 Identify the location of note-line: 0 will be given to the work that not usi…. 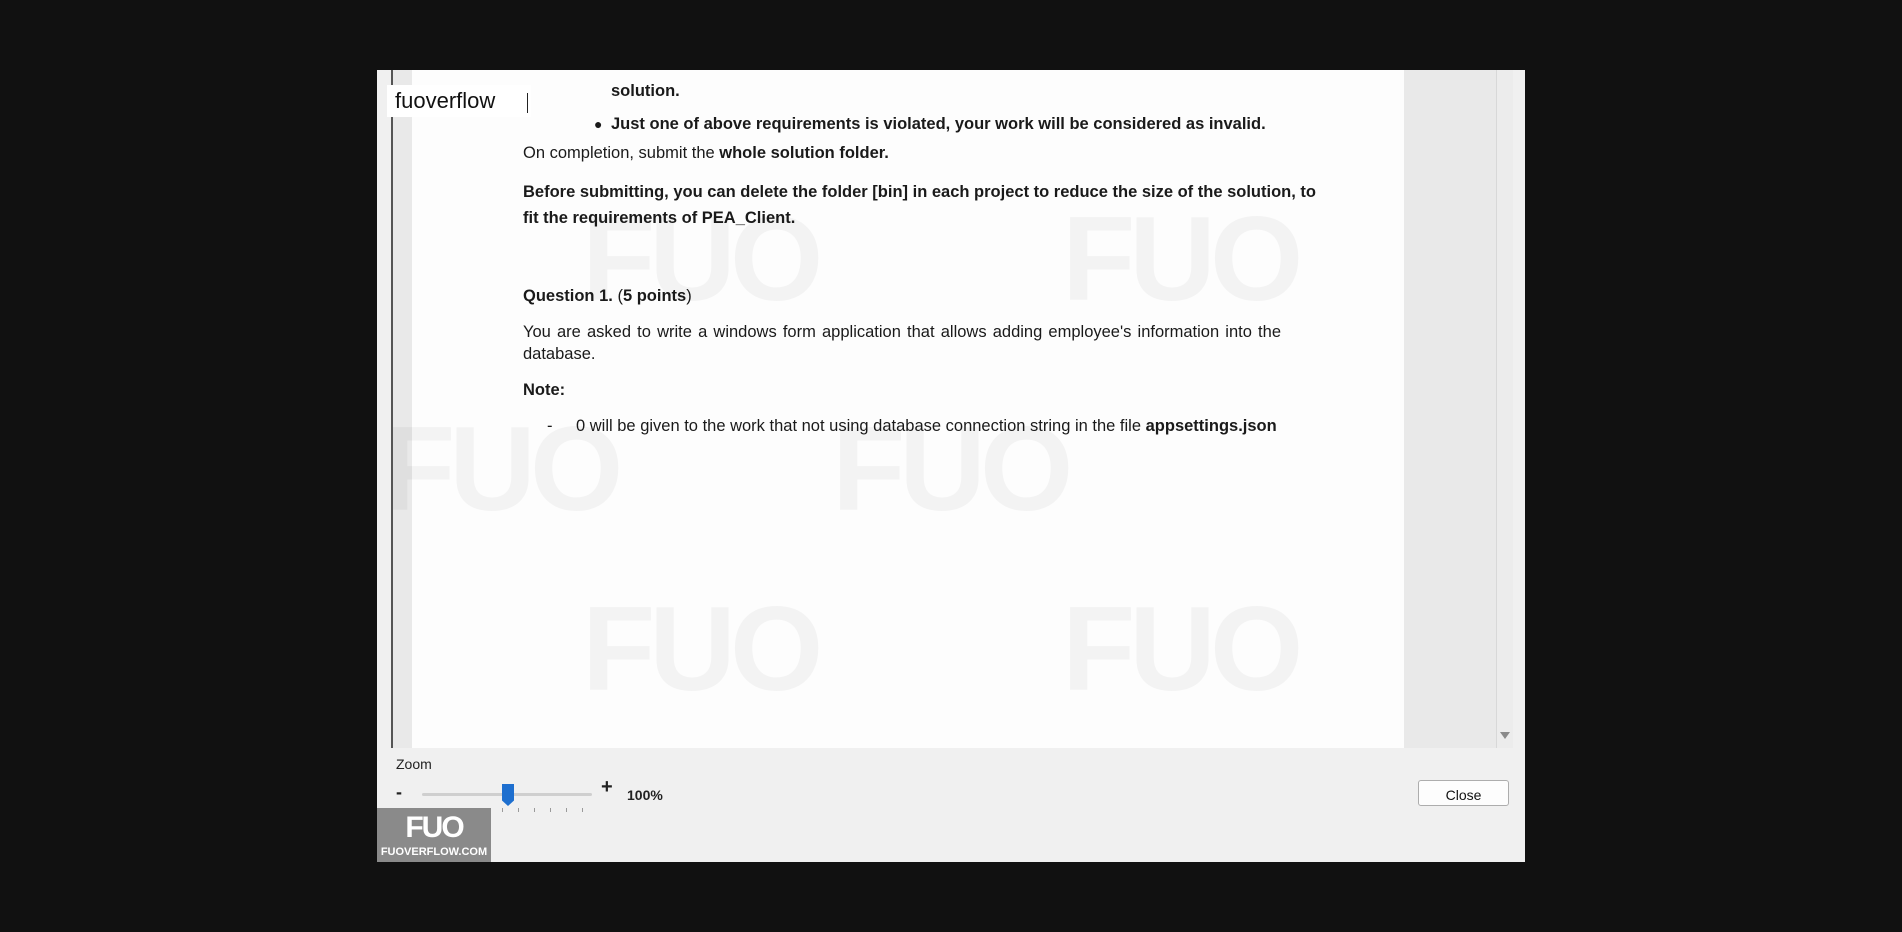
(926, 426).